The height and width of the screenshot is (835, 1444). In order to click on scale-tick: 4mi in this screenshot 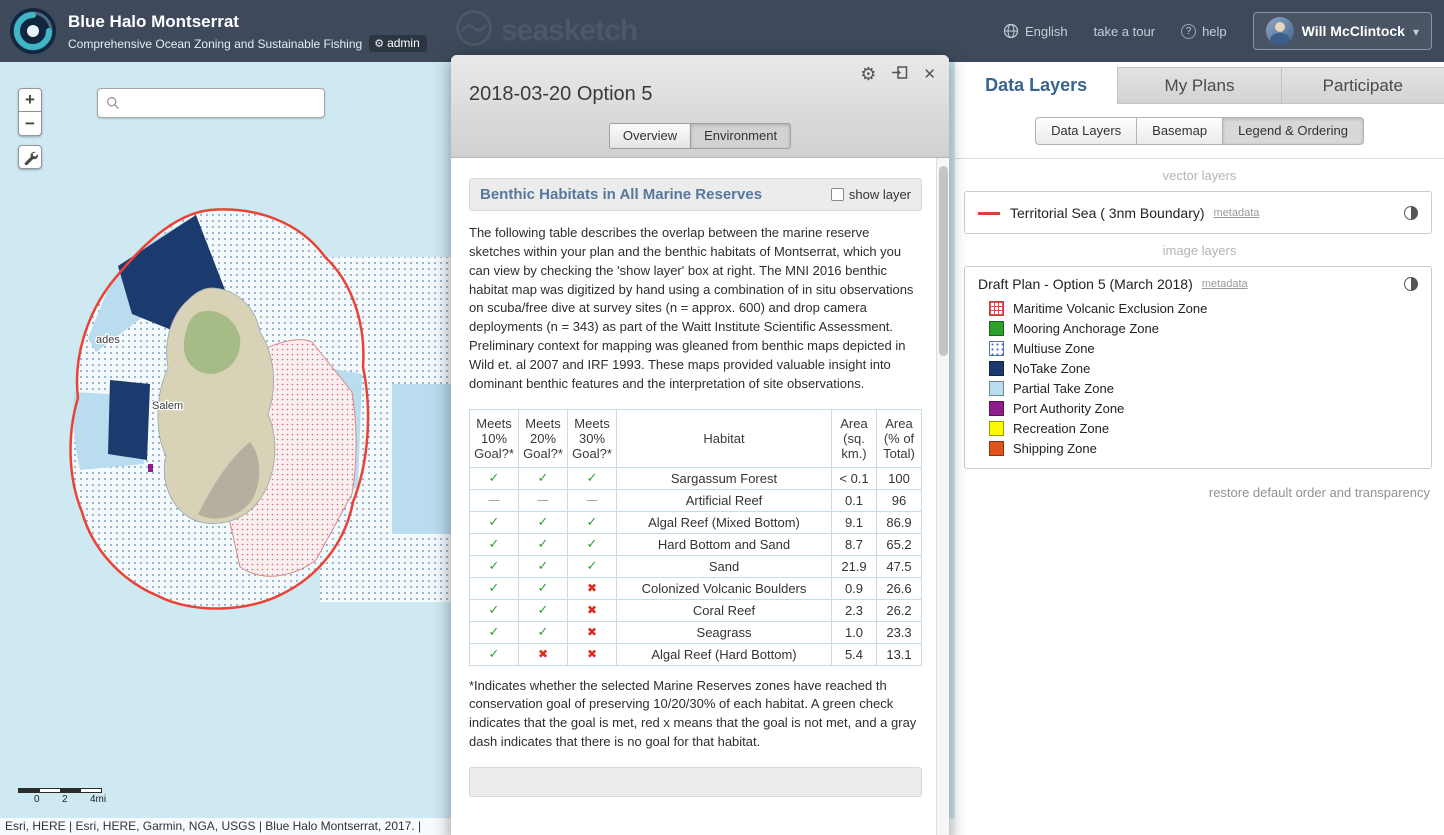, I will do `click(98, 799)`.